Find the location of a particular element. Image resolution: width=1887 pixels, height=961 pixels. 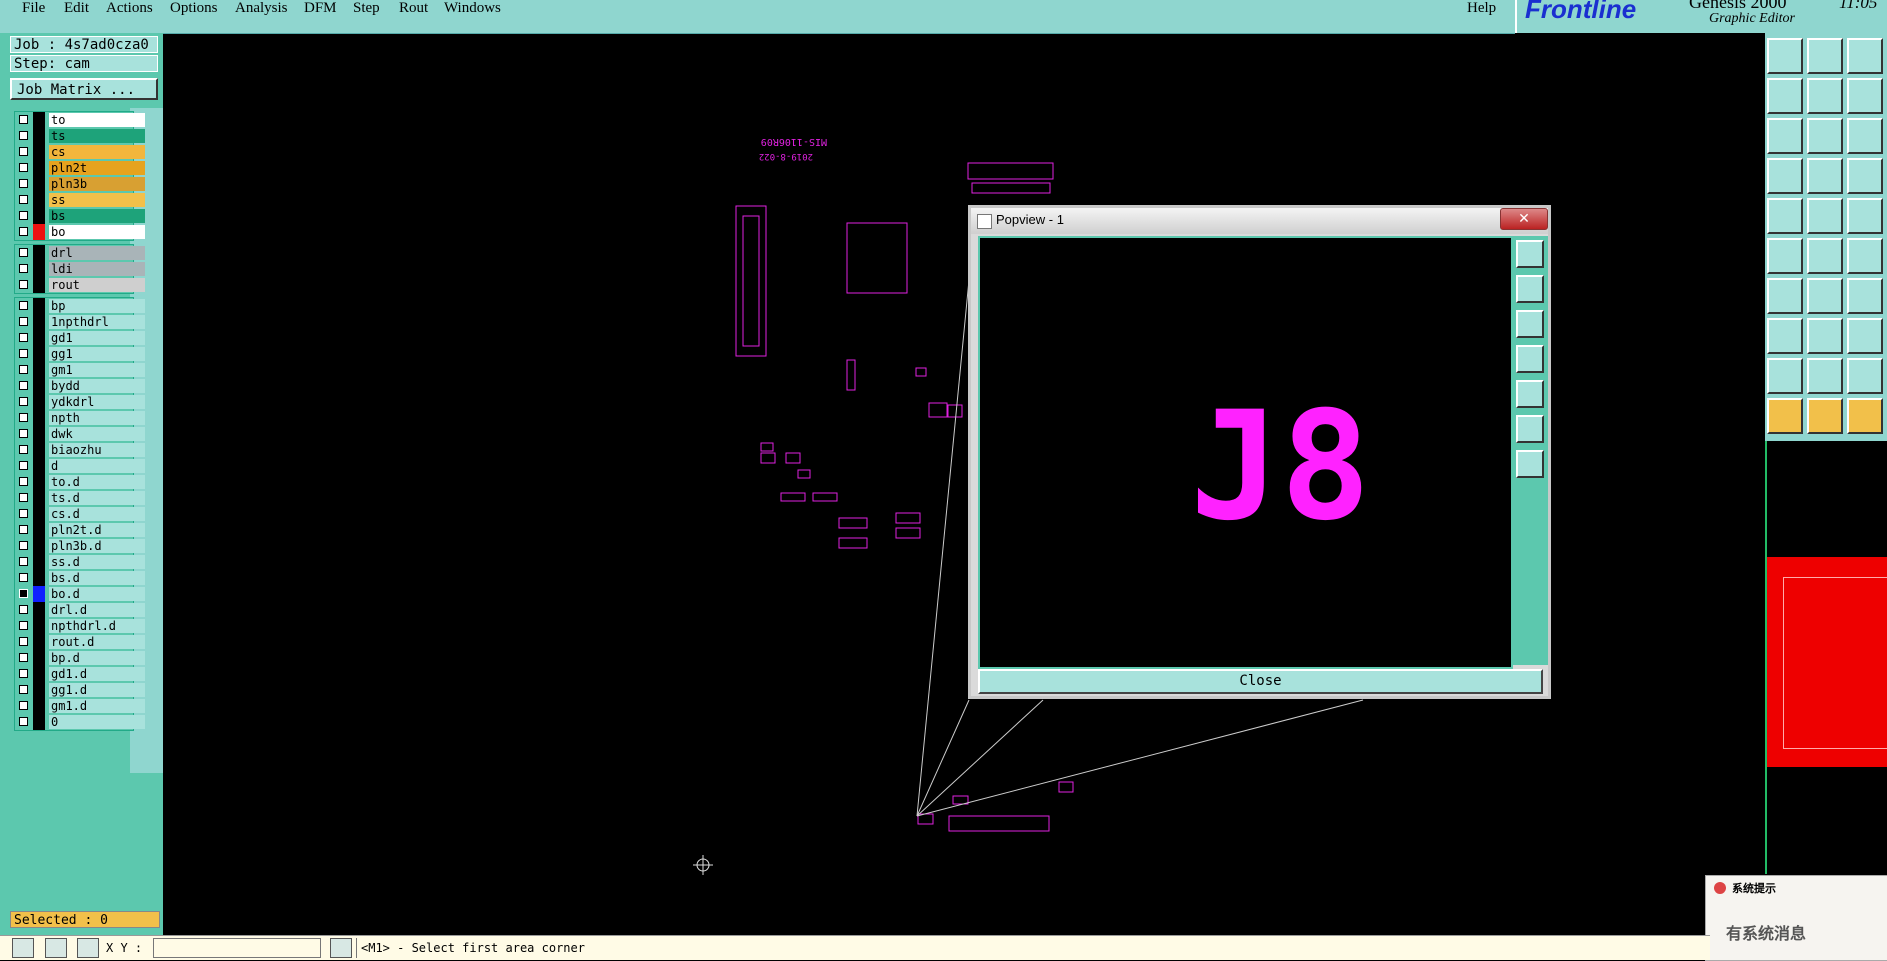

layer-row: cs.d is located at coordinates (80, 514).